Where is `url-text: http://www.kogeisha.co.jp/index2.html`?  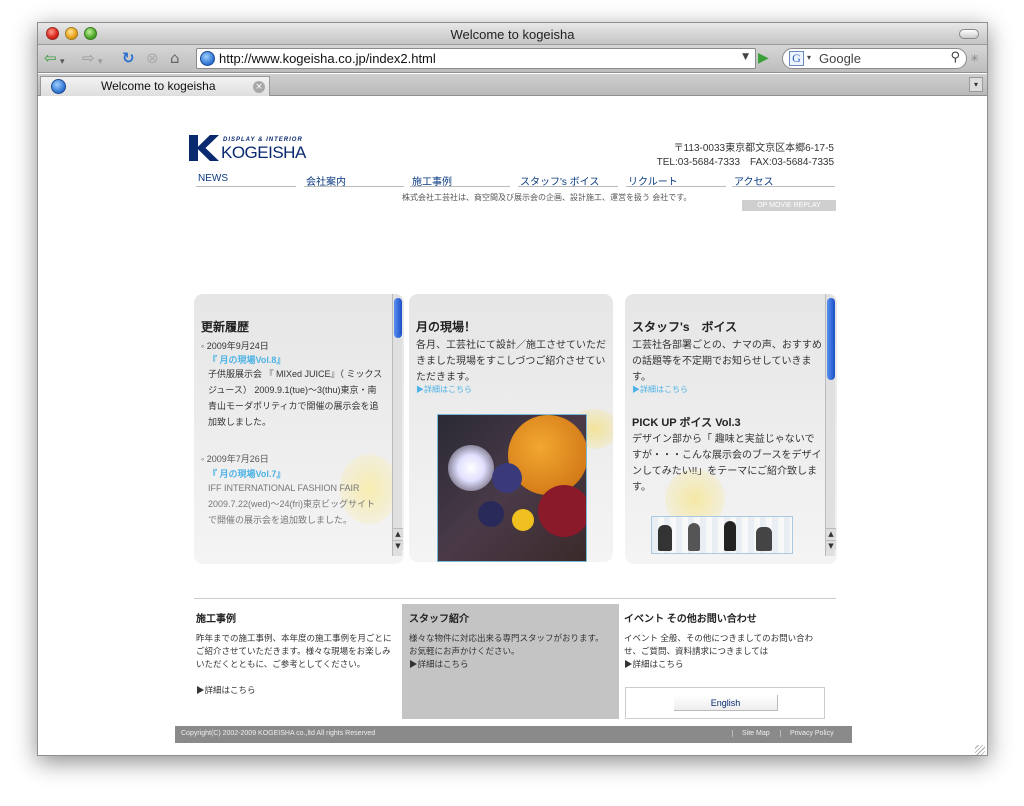 url-text: http://www.kogeisha.co.jp/index2.html is located at coordinates (327, 58).